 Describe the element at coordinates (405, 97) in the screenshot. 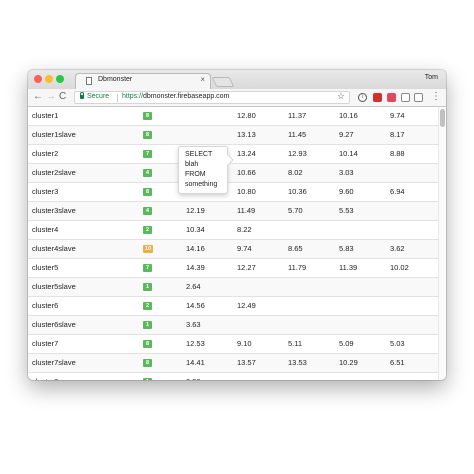

I see `extension-icon` at that location.